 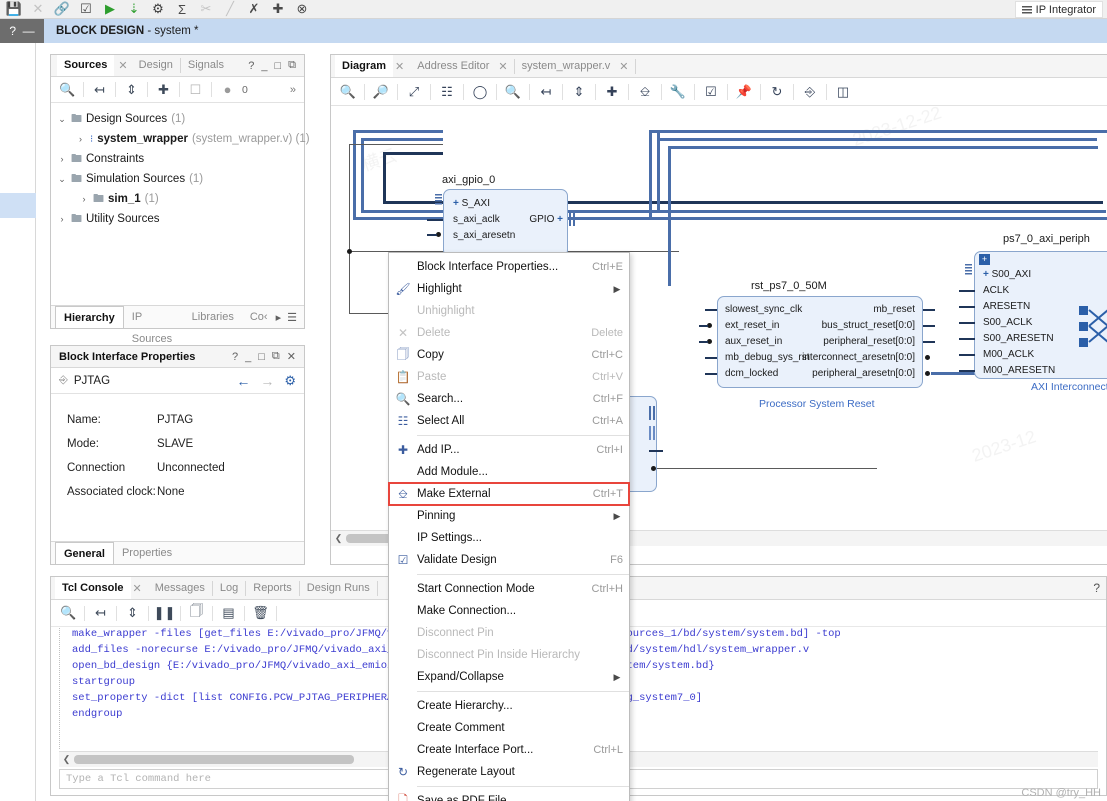 I want to click on bip-help-icon: ?, so click(x=235, y=357).